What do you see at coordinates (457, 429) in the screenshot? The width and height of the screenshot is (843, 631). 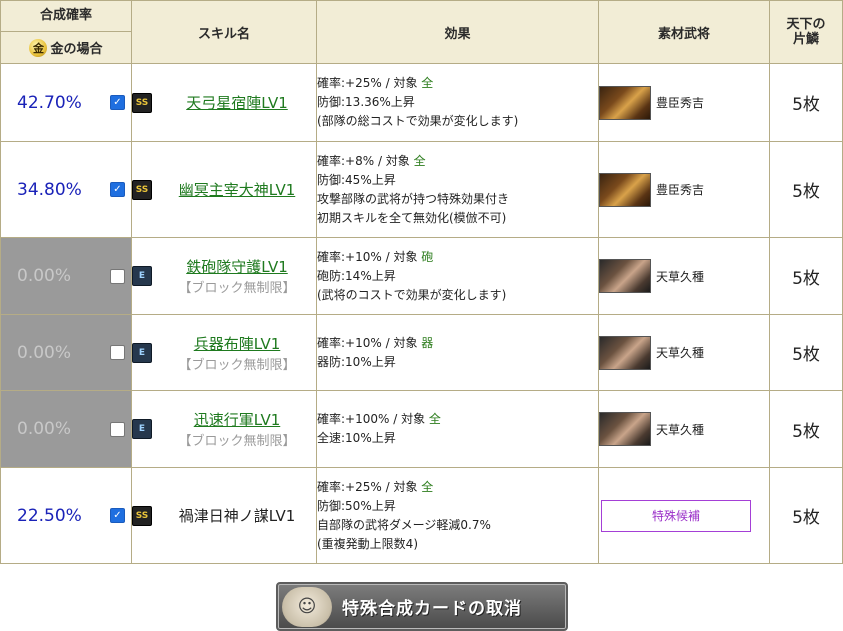 I see `effect-cell: 確率:+100% / 対象 全 全速:10%上昇` at bounding box center [457, 429].